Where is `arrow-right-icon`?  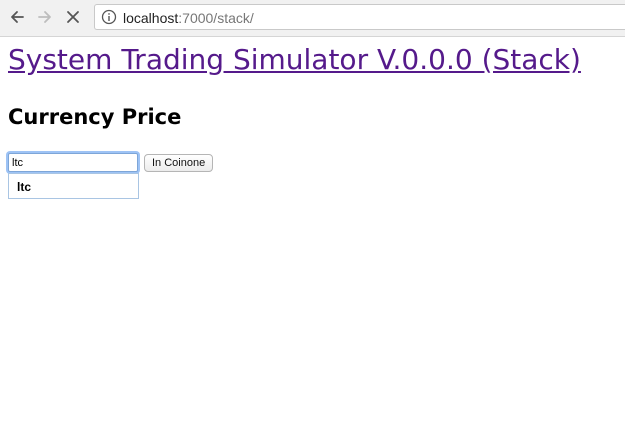
arrow-right-icon is located at coordinates (44, 17).